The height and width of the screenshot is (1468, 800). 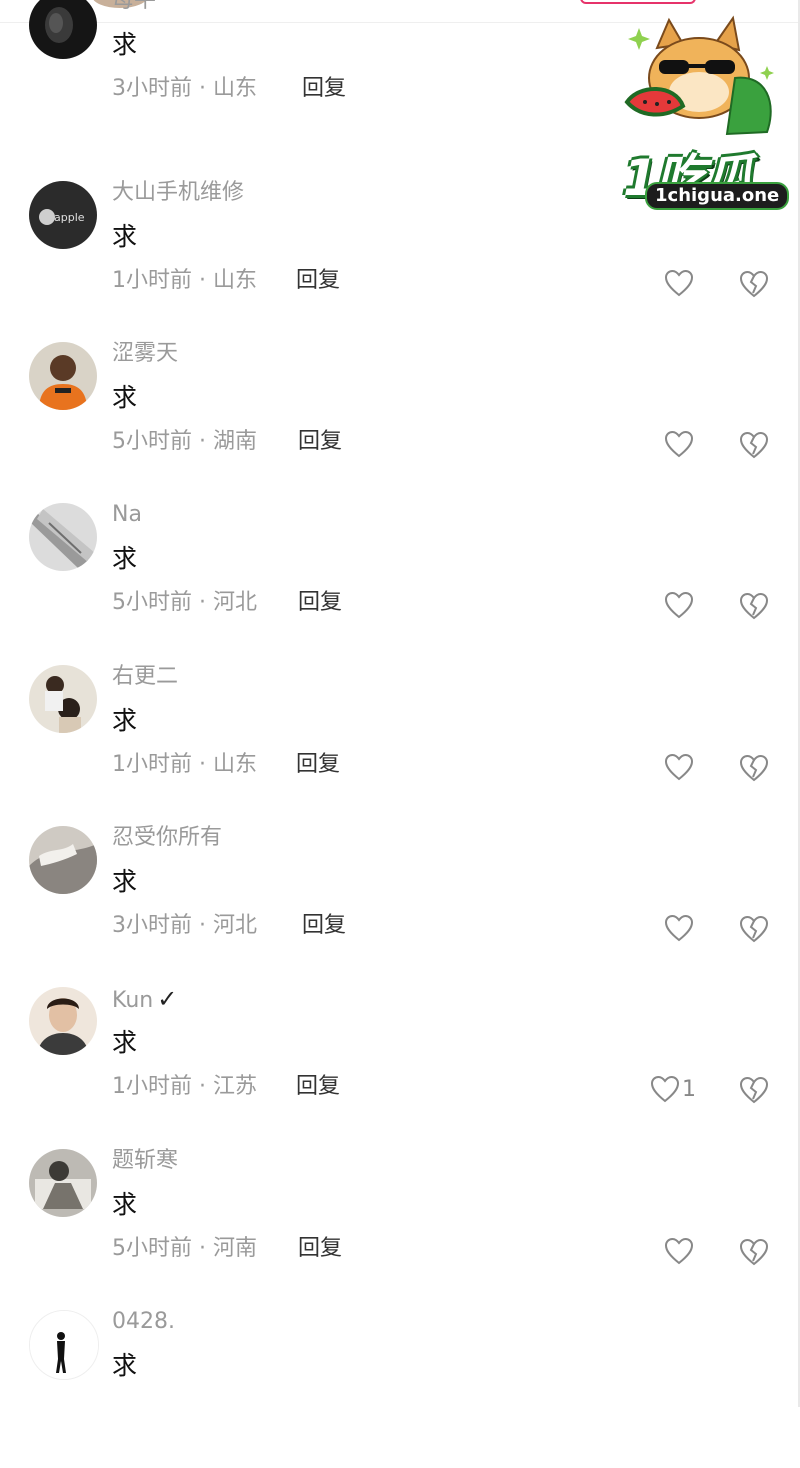 What do you see at coordinates (400, 903) in the screenshot?
I see `comment-item: 忍受你所有 求 3小时前 · 河北 回复` at bounding box center [400, 903].